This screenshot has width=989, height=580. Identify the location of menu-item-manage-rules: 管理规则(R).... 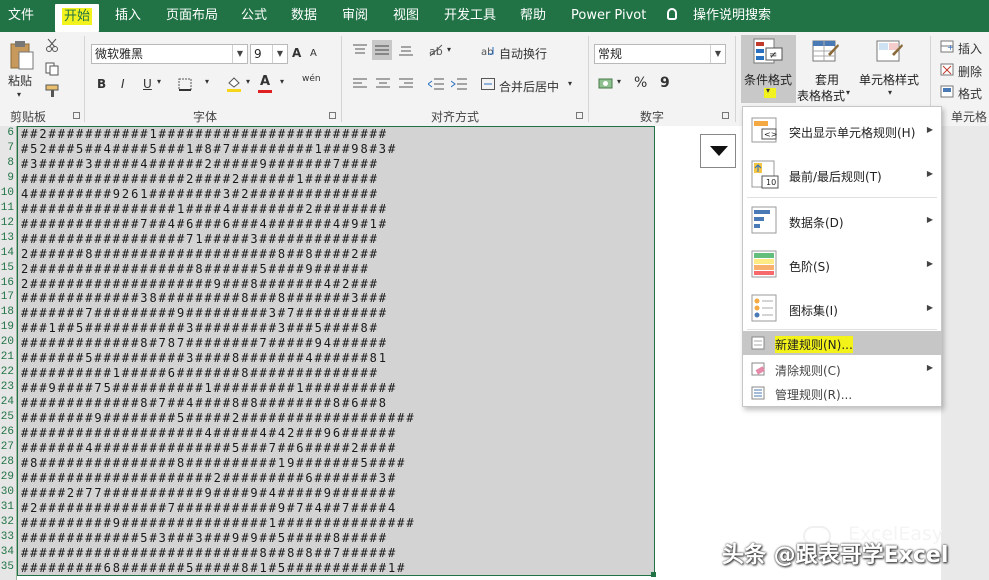
(842, 393).